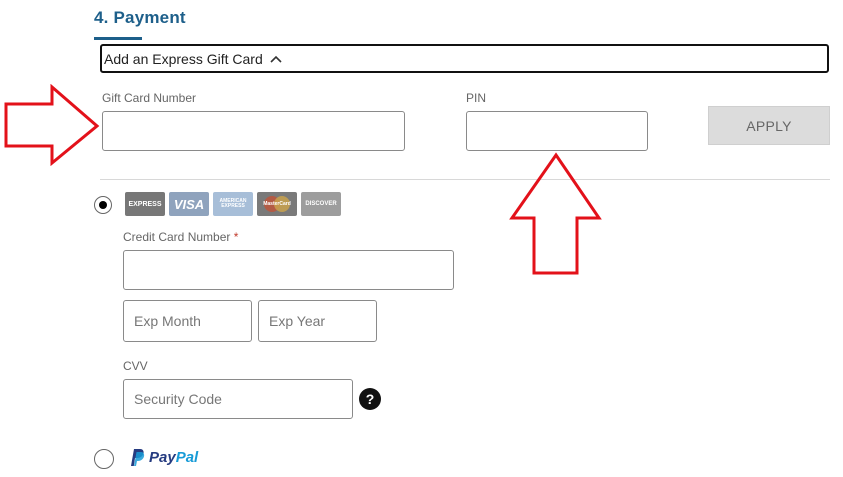 The width and height of the screenshot is (843, 477). I want to click on help-icon: ?, so click(370, 399).